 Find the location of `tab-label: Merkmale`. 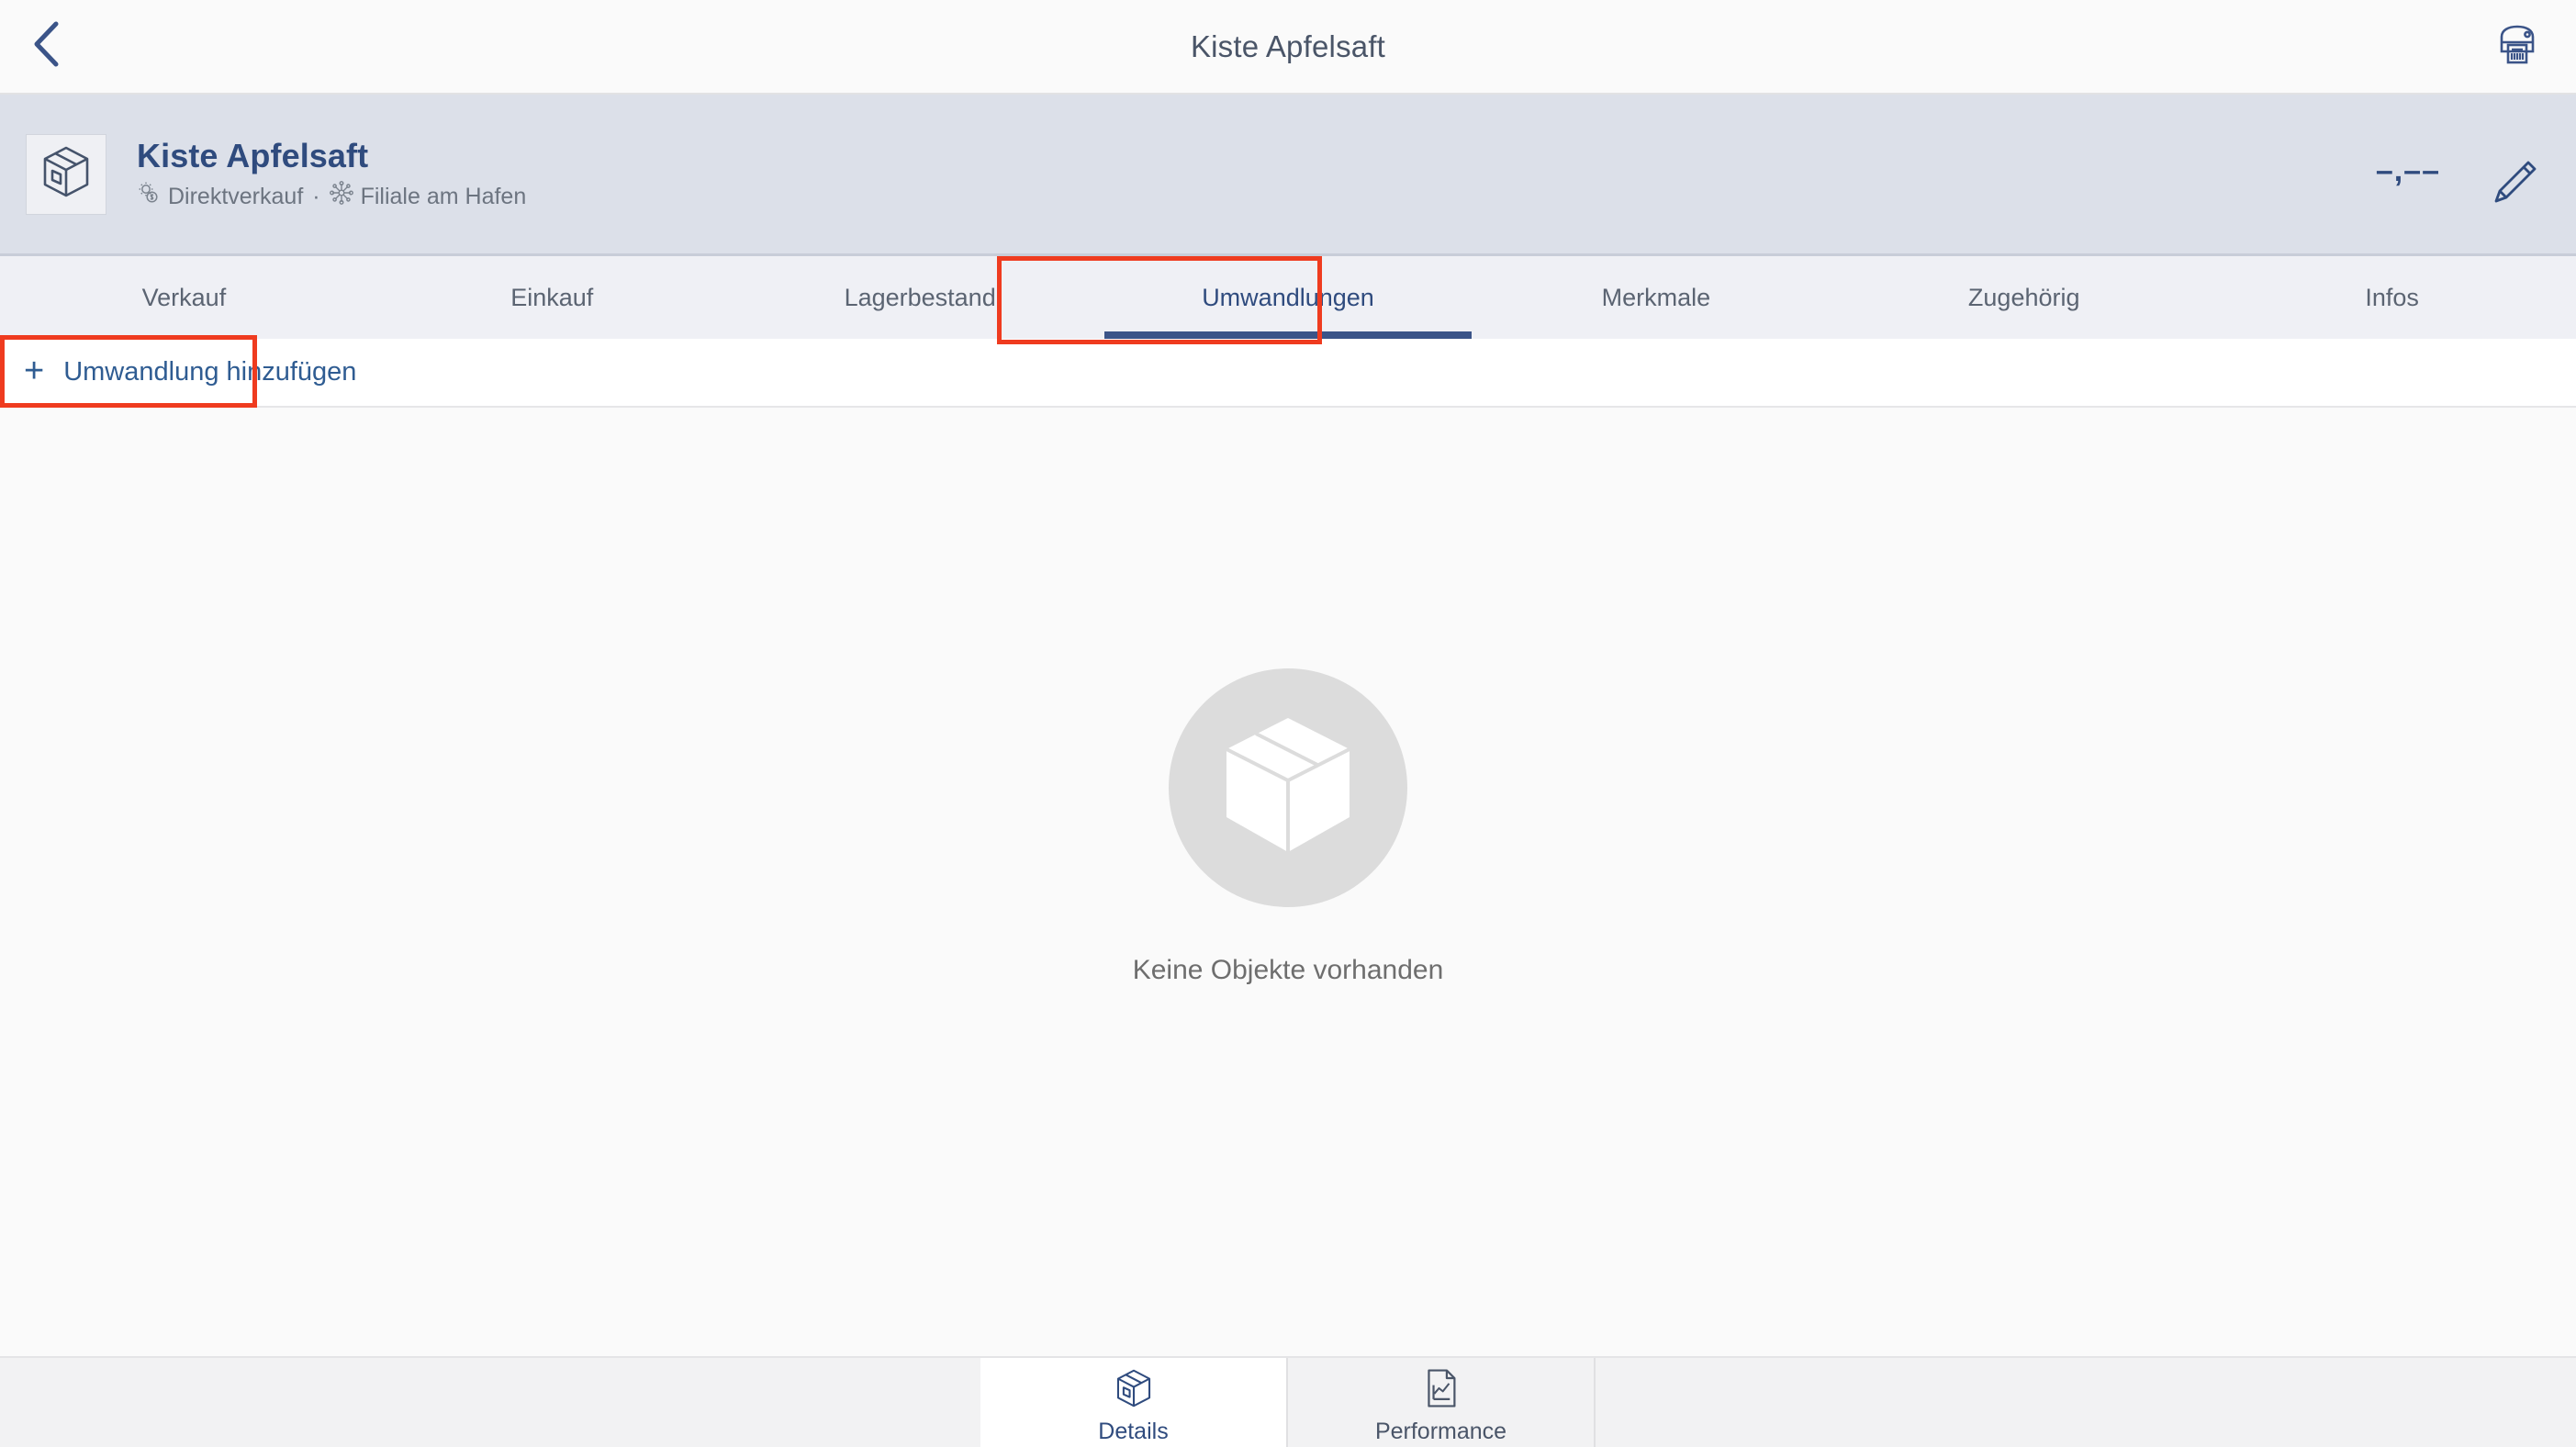

tab-label: Merkmale is located at coordinates (1656, 297).